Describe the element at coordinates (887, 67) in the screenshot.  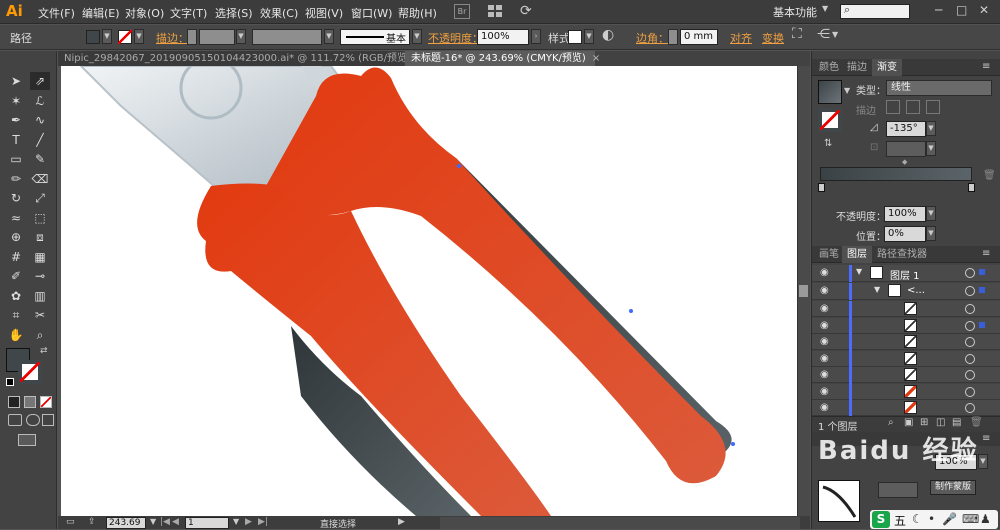
I see `tab-gradient: 渐变` at that location.